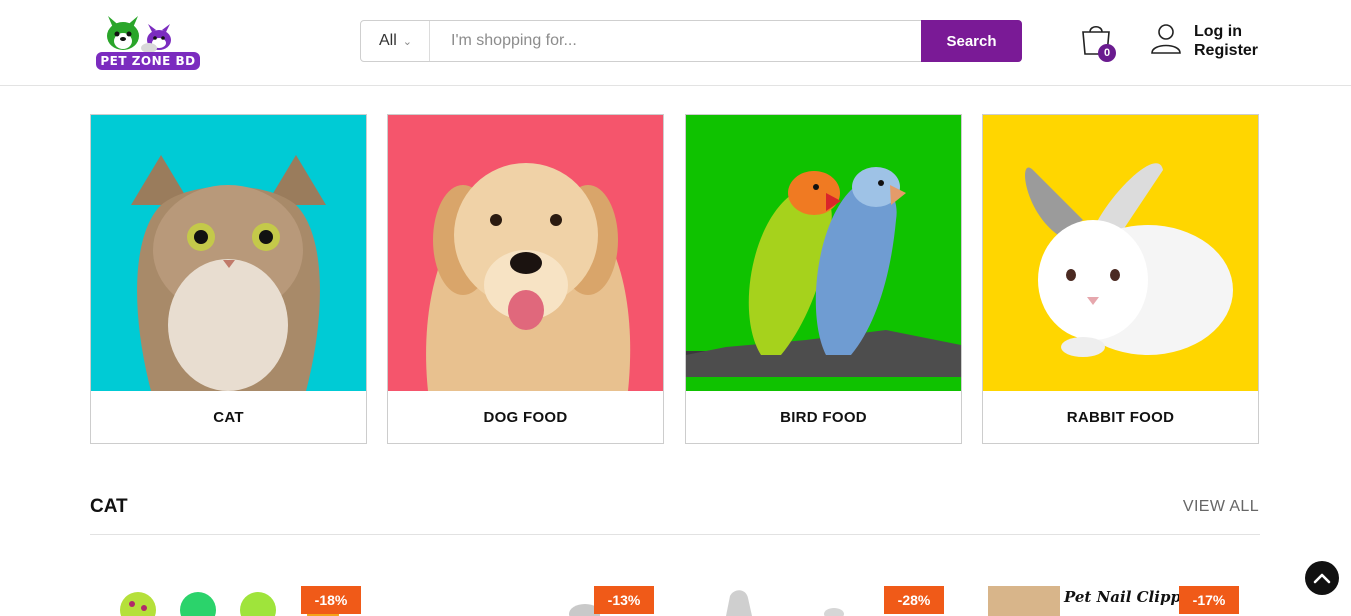 The image size is (1351, 616). I want to click on search-input, so click(676, 41).